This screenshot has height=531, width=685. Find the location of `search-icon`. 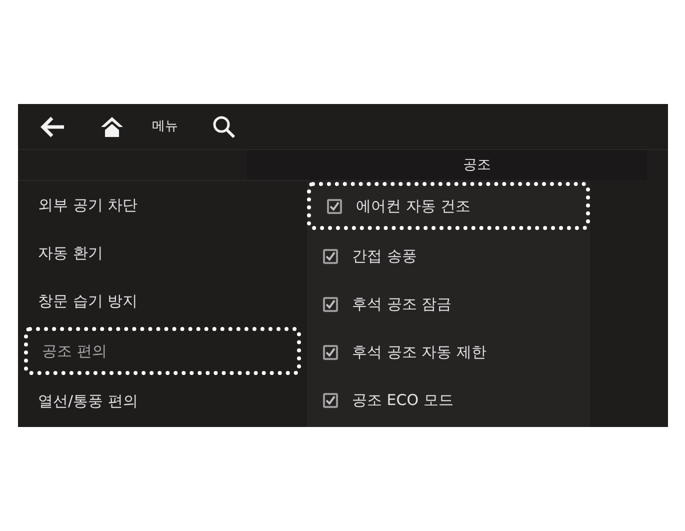

search-icon is located at coordinates (224, 126).